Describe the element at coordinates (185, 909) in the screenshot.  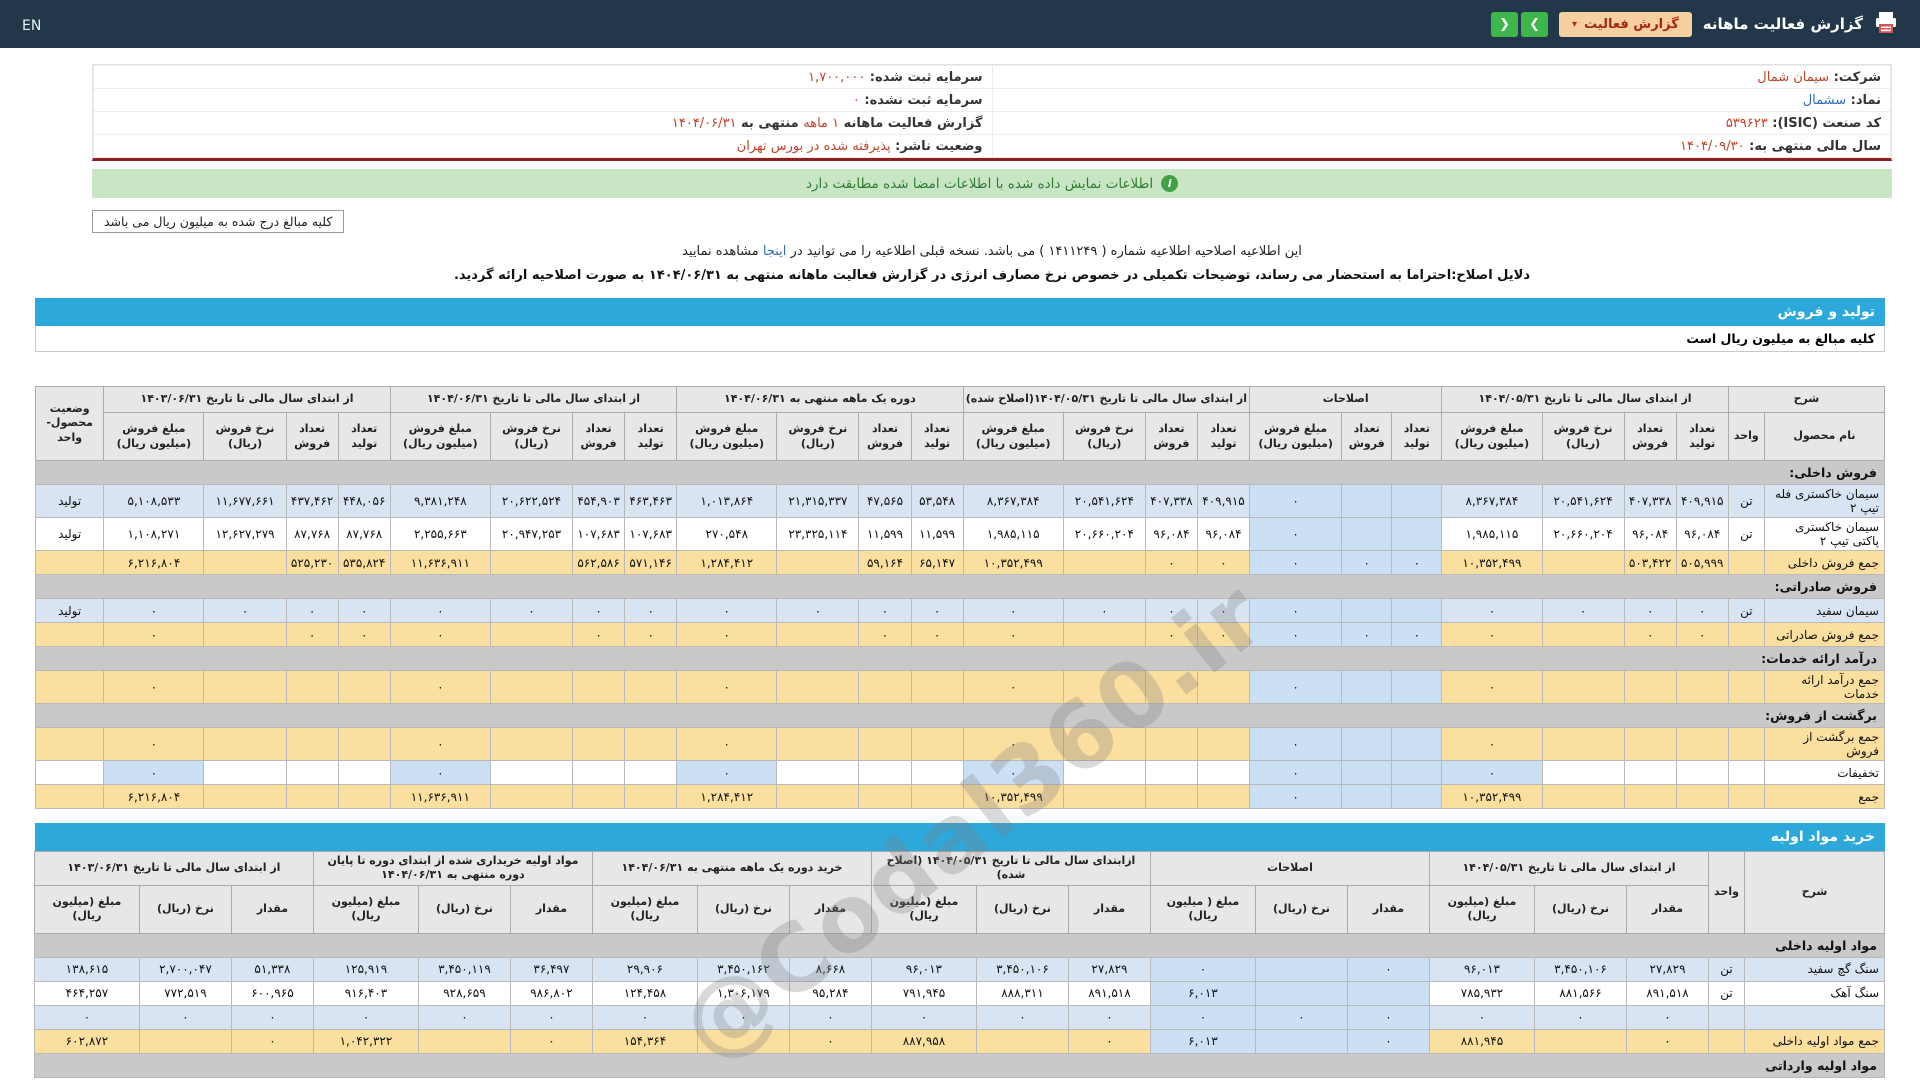
I see `column-header: نرخ (ریال)` at that location.